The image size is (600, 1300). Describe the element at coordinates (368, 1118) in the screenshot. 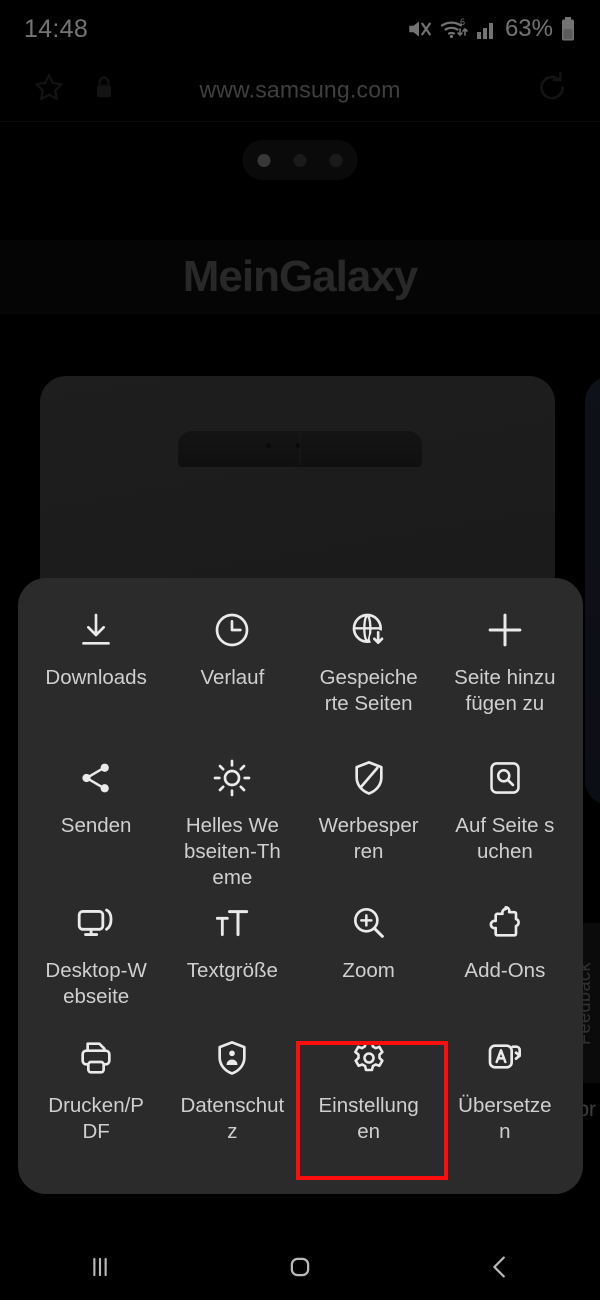

I see `menu-item-label: Einstellungen` at that location.